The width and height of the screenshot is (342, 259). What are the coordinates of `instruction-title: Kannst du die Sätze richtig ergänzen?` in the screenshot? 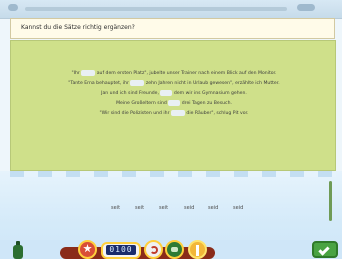 It's located at (78, 27).